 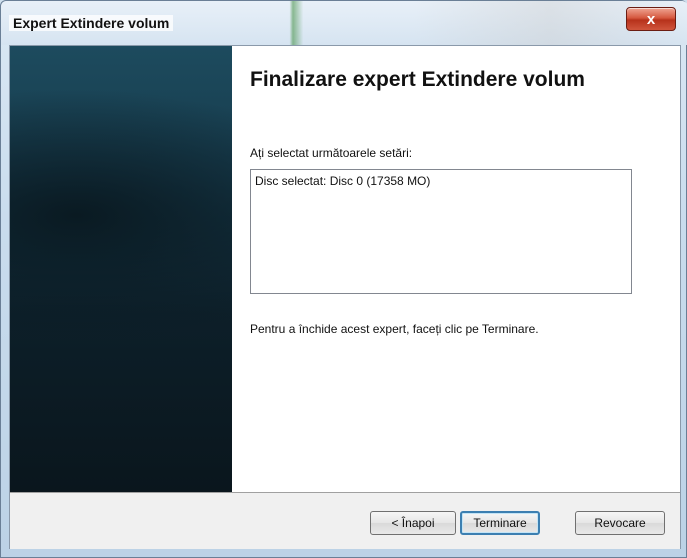 I want to click on settings-label: Ați selectat următoarele setări:, so click(x=331, y=153).